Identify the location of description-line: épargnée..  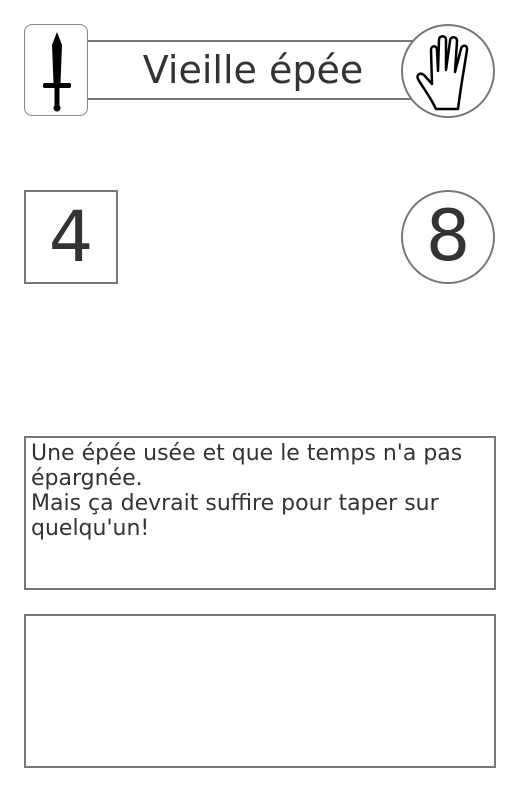
(87, 478).